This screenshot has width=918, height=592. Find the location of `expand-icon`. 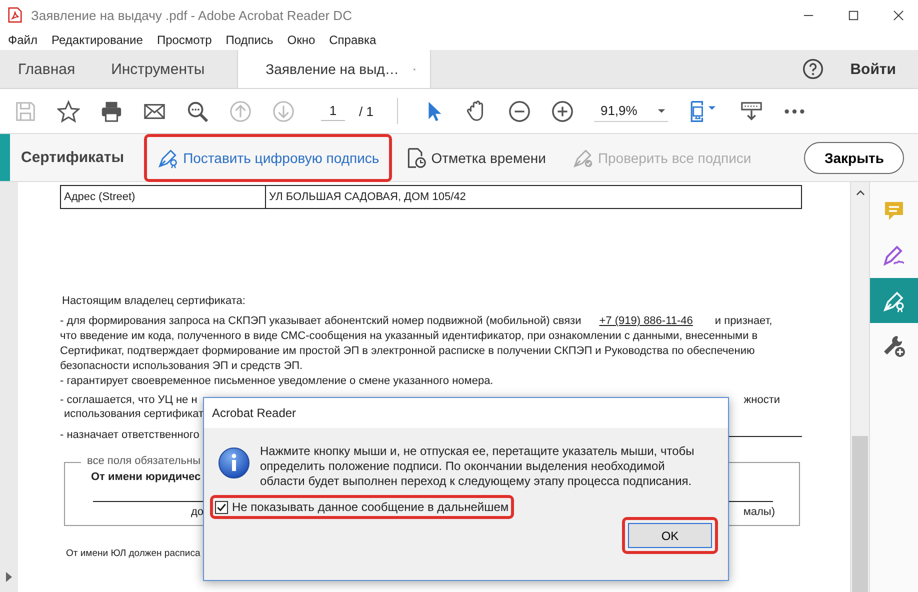

expand-icon is located at coordinates (9, 577).